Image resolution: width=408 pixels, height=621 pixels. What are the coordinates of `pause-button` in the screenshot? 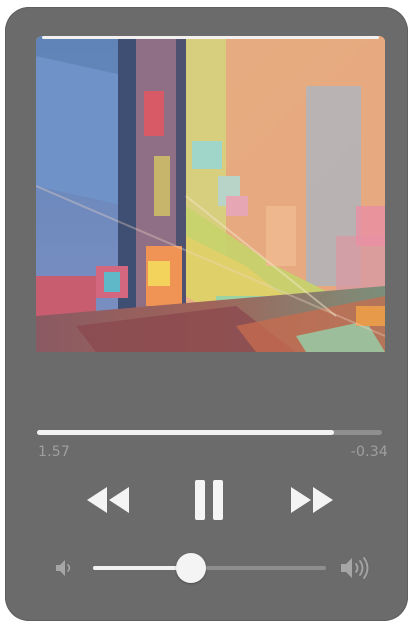 It's located at (209, 500).